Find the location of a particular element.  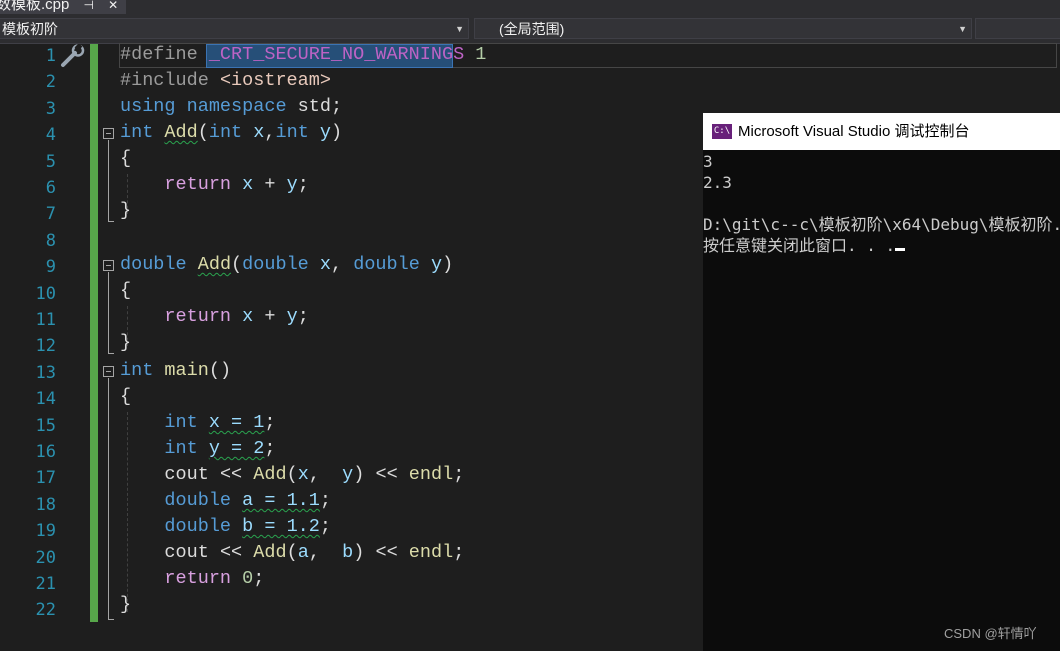

line-number: 8 is located at coordinates (50, 240).